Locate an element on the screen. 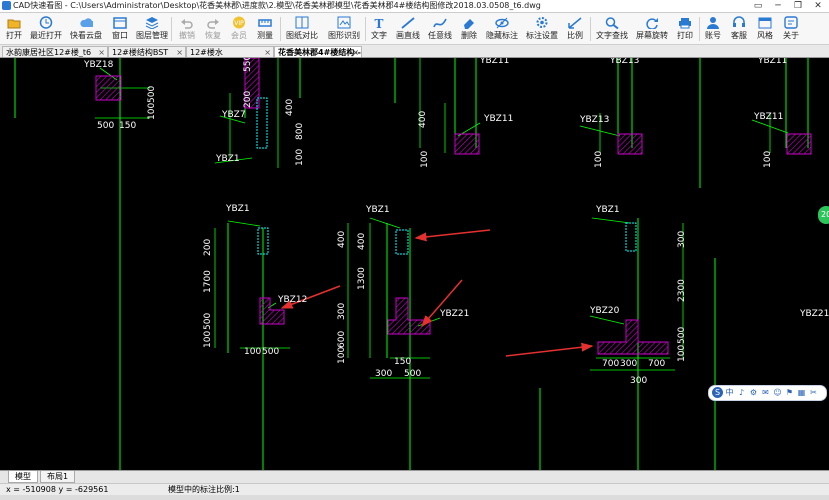 This screenshot has width=829, height=500. undo-label: 撤销 is located at coordinates (187, 35).